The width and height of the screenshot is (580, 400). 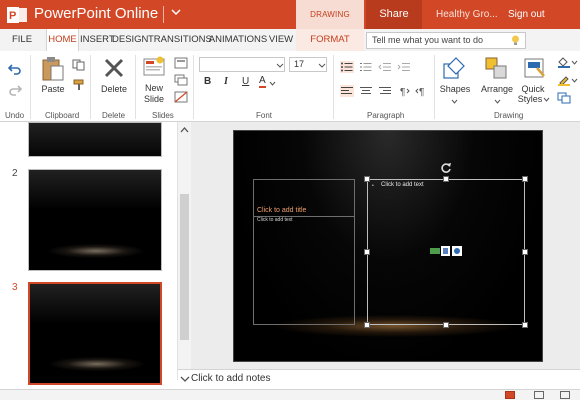 What do you see at coordinates (238, 40) in the screenshot?
I see `tab-animations: ANIMATIONS` at bounding box center [238, 40].